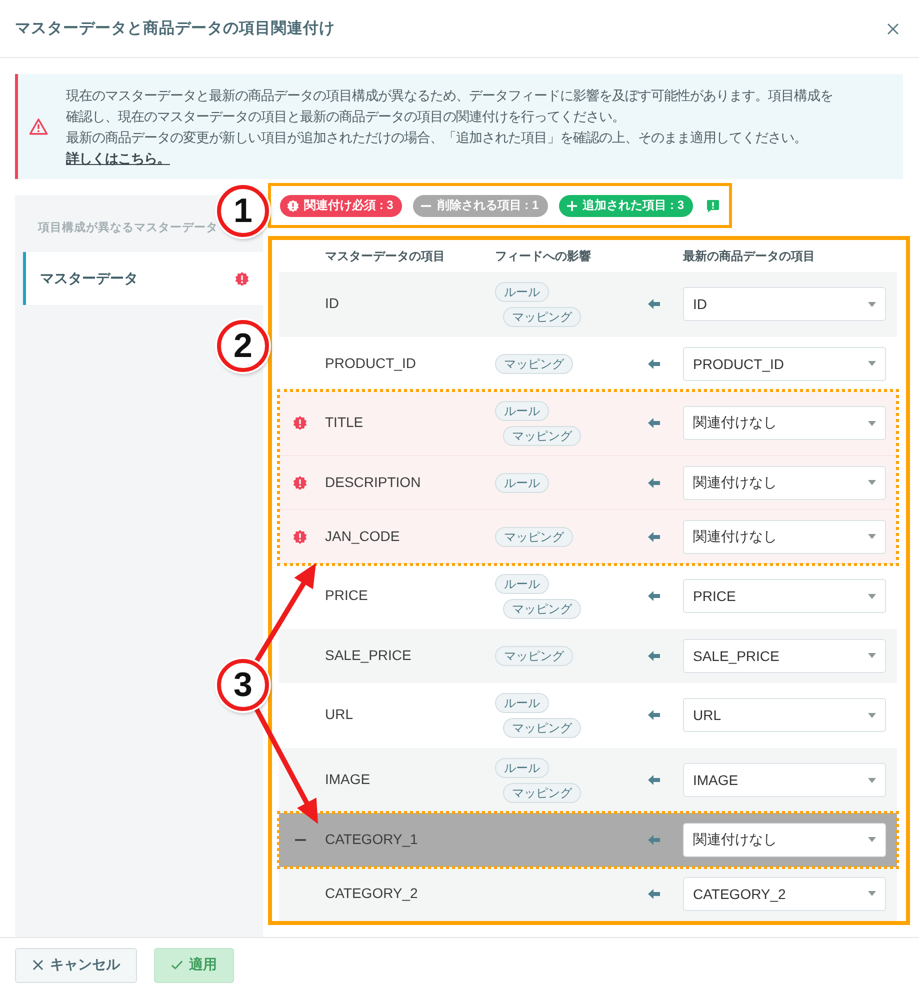  Describe the element at coordinates (243, 685) in the screenshot. I see `callout-number: 3` at that location.